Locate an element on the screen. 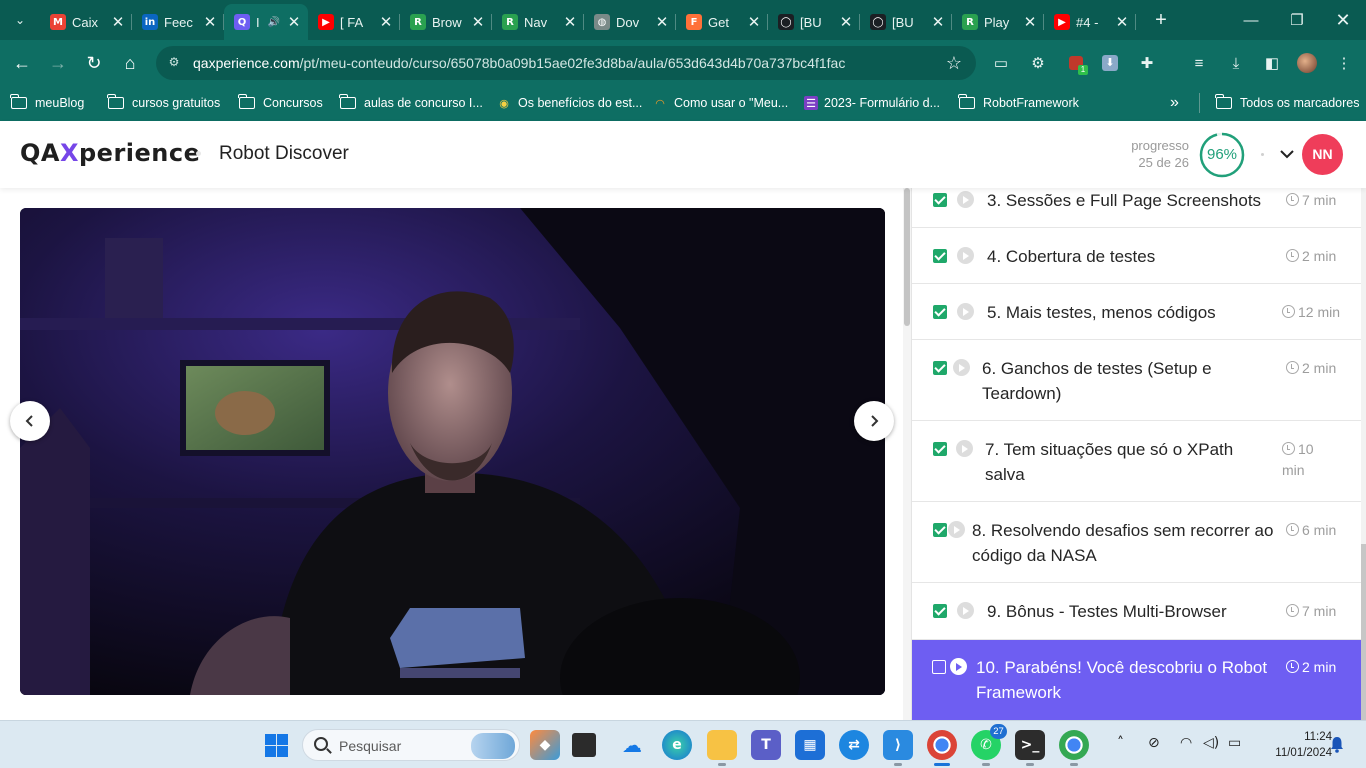 The height and width of the screenshot is (768, 1366). forward-button: → is located at coordinates (58, 63).